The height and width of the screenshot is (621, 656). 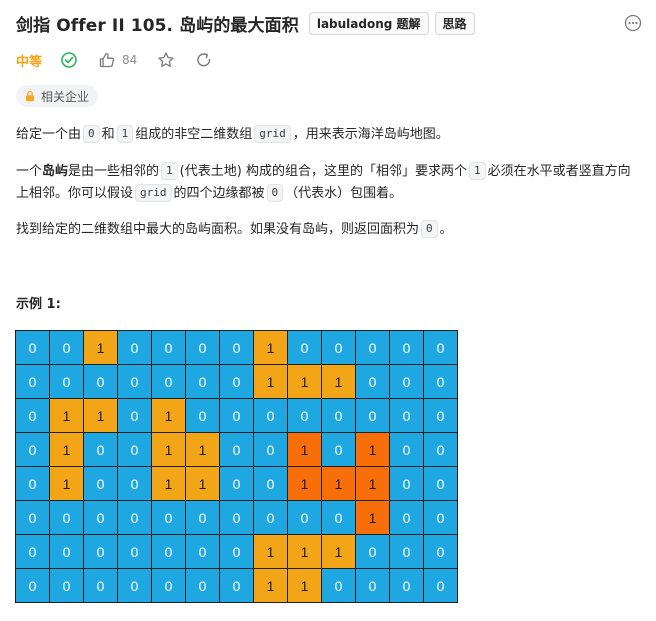 What do you see at coordinates (323, 171) in the screenshot?
I see `text: (代表土地) 构成的组合，这里的「相邻」要求两个` at bounding box center [323, 171].